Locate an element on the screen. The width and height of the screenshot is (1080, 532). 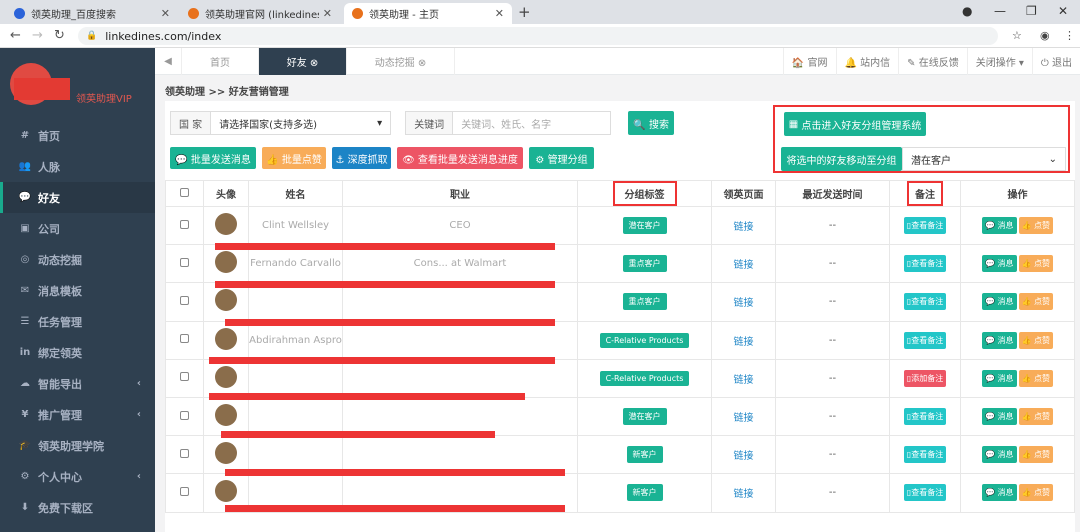
feedback-link: ✎ 在线反馈 is located at coordinates (932, 61).